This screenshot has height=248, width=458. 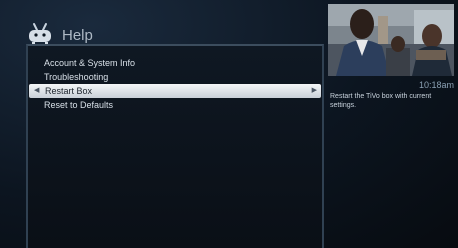 I want to click on menu-item-label: Troubleshooting, so click(x=76, y=77).